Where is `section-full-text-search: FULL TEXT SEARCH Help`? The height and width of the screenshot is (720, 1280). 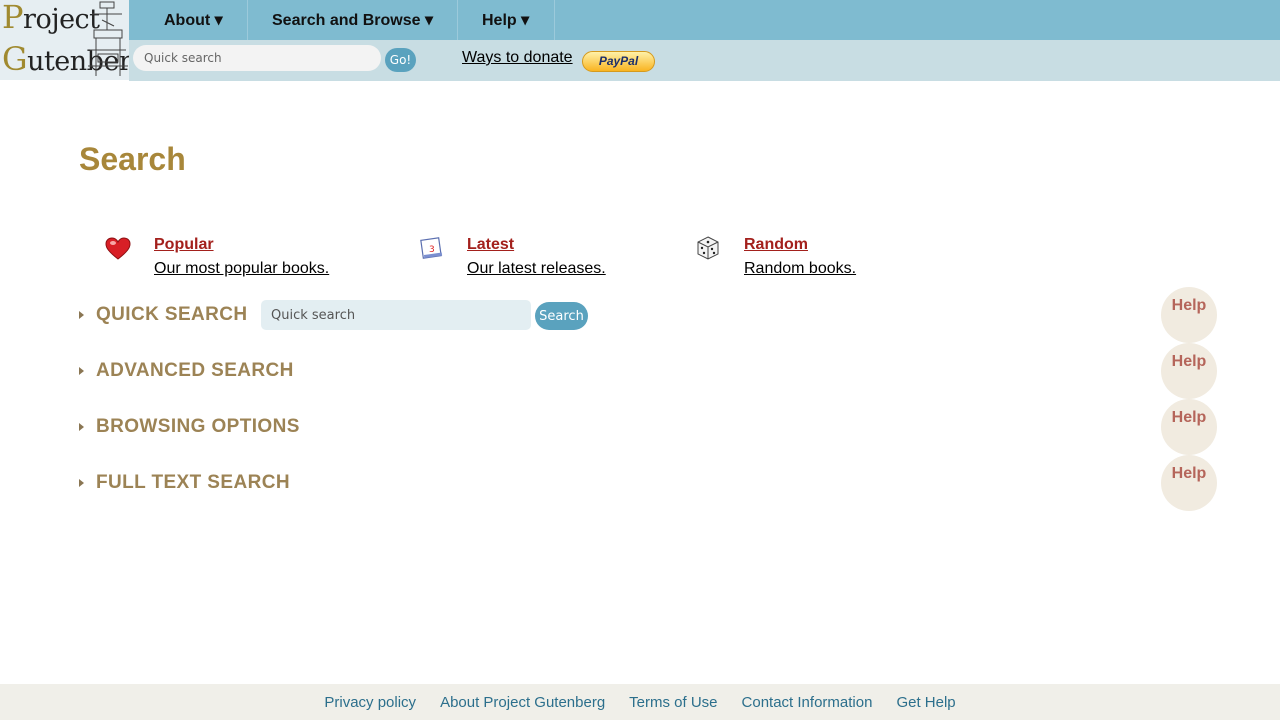 section-full-text-search: FULL TEXT SEARCH Help is located at coordinates (648, 483).